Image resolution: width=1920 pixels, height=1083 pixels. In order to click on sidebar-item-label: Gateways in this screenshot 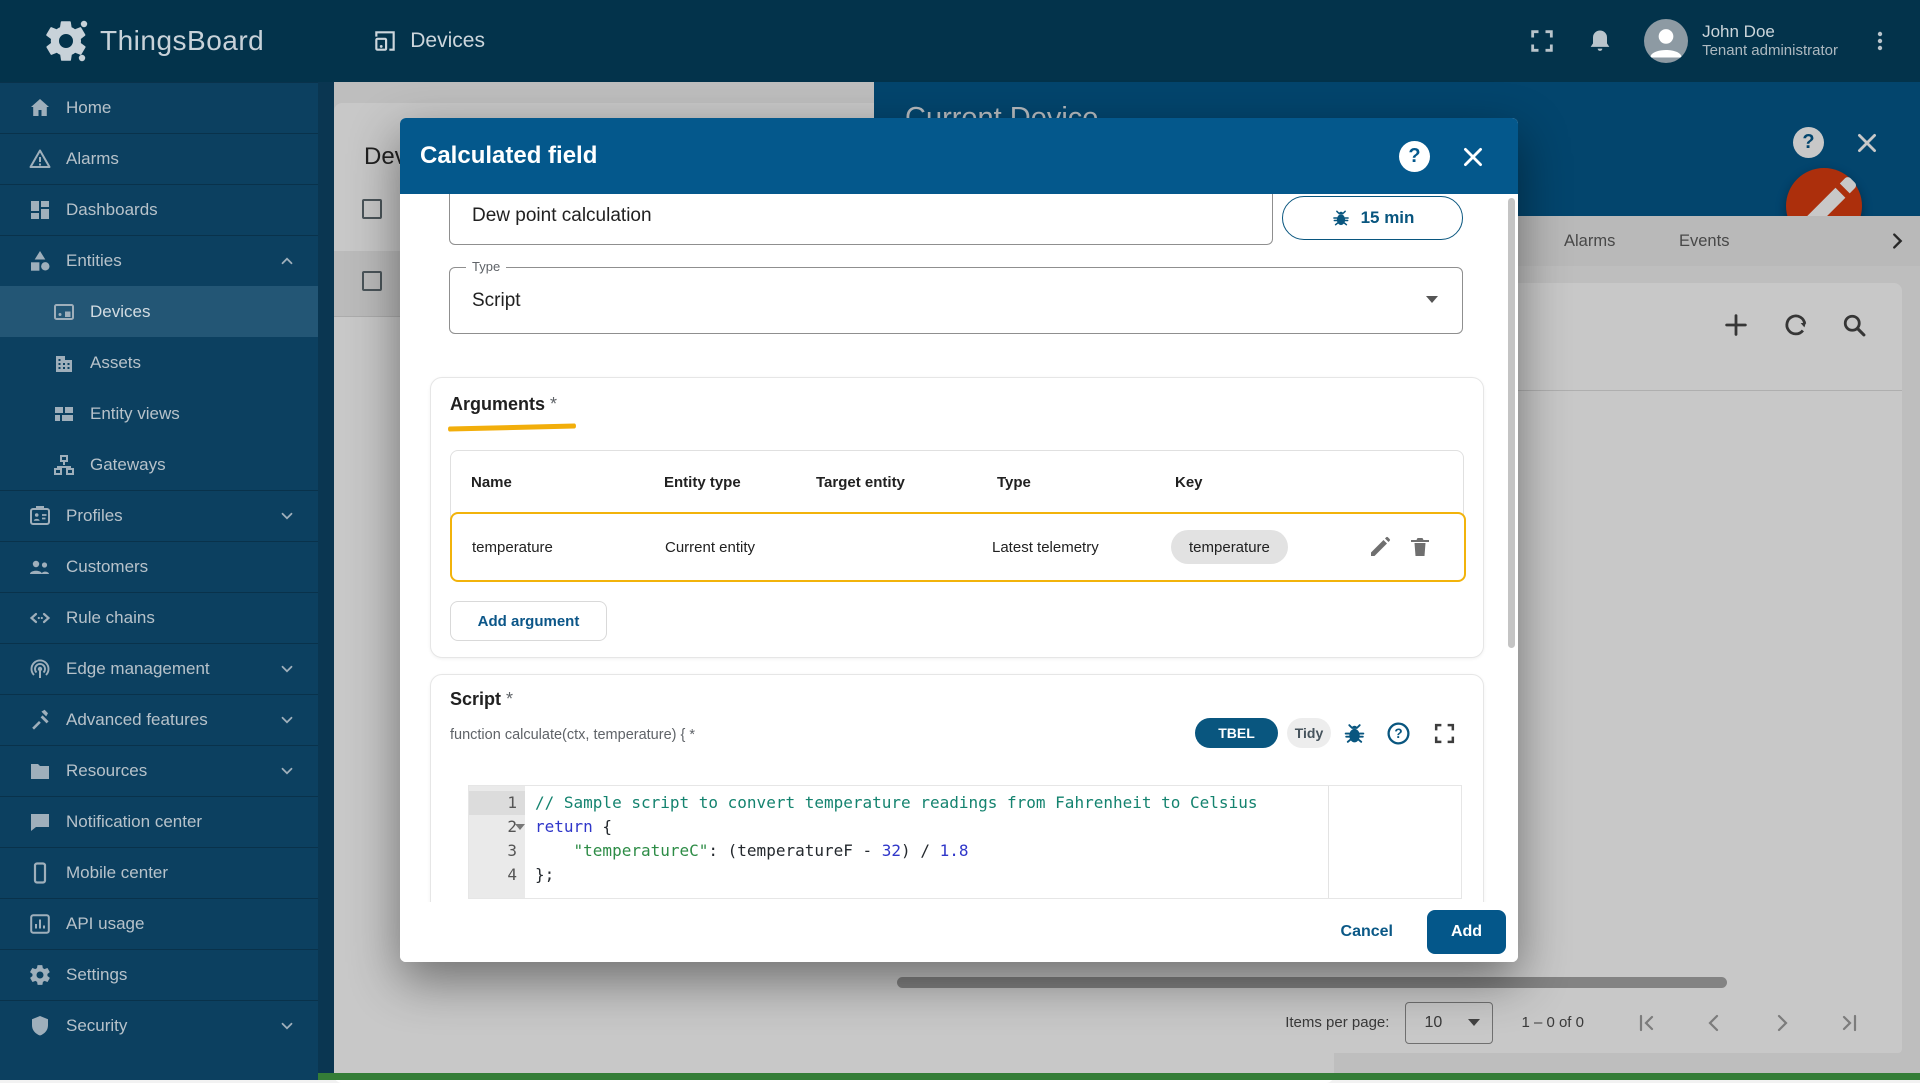, I will do `click(128, 465)`.